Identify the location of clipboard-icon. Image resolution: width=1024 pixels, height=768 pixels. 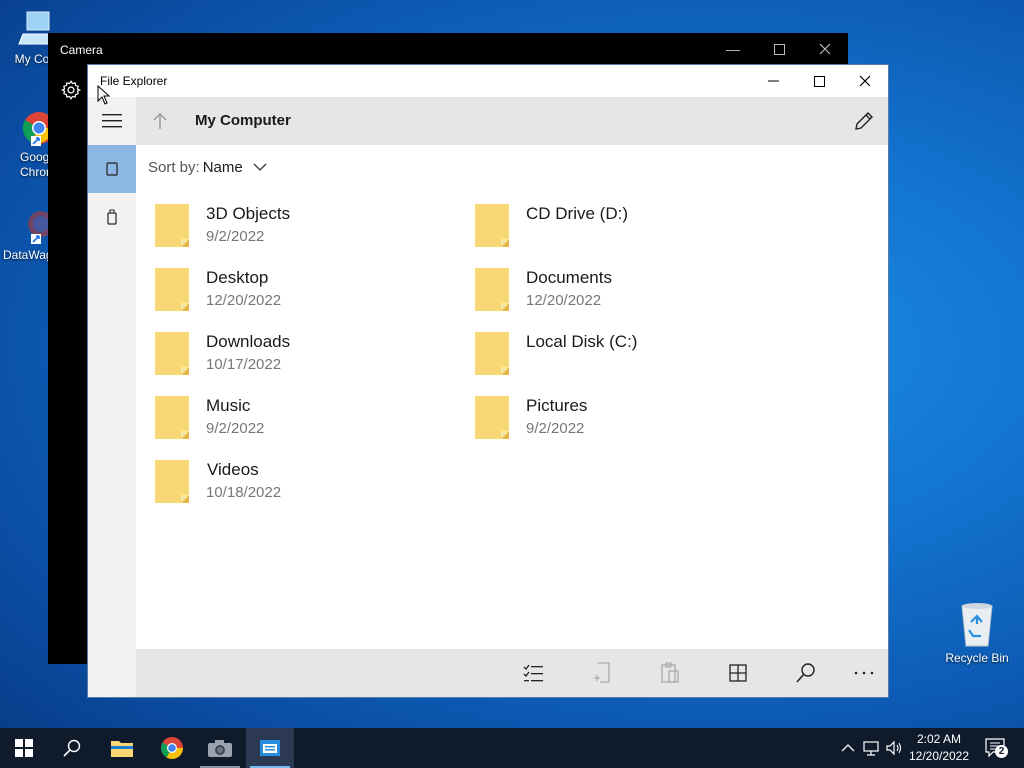
(670, 672).